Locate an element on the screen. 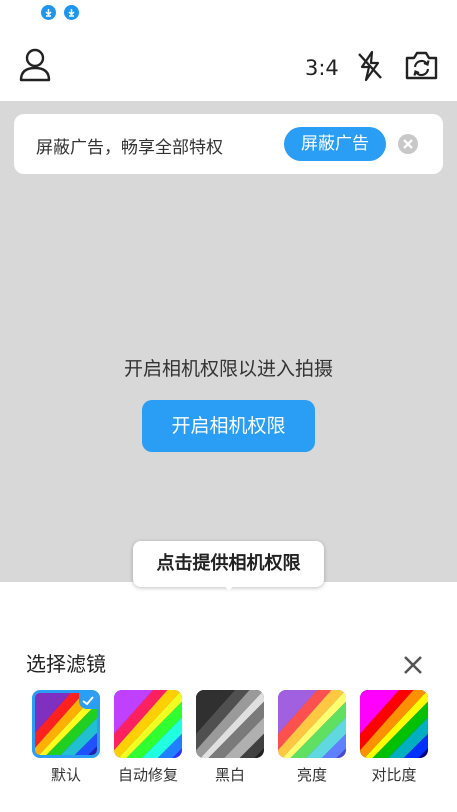 The height and width of the screenshot is (812, 457). filter-item-black-white: 黑白 is located at coordinates (230, 737).